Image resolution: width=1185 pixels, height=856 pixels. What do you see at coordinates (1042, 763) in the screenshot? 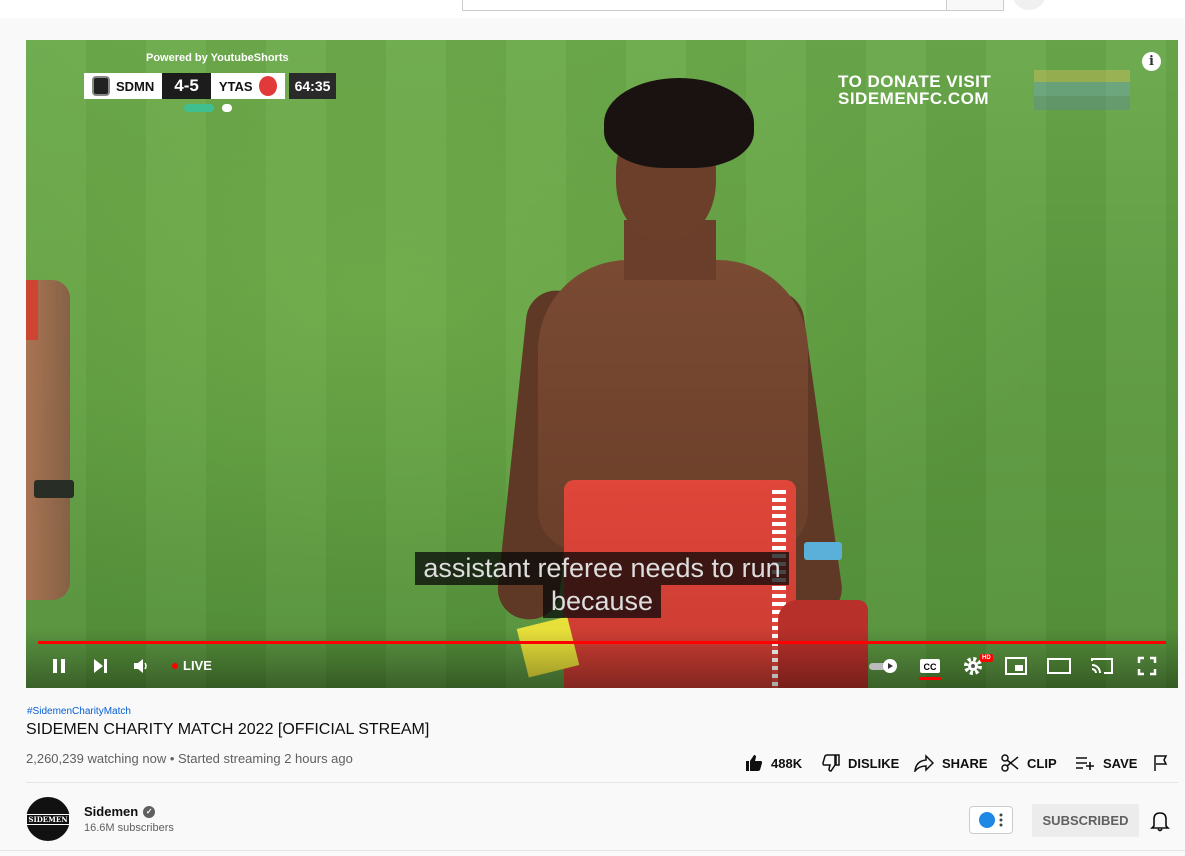
I see `clip-label: CLIP` at bounding box center [1042, 763].